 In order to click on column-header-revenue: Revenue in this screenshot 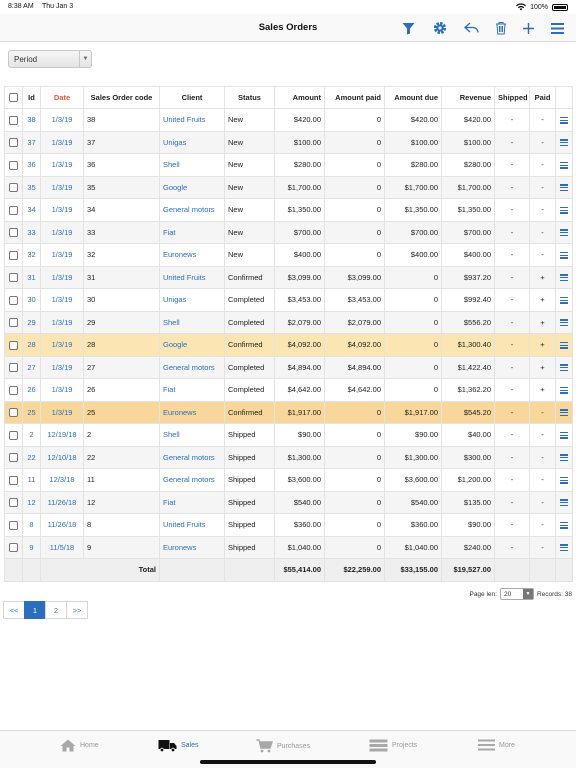, I will do `click(468, 97)`.